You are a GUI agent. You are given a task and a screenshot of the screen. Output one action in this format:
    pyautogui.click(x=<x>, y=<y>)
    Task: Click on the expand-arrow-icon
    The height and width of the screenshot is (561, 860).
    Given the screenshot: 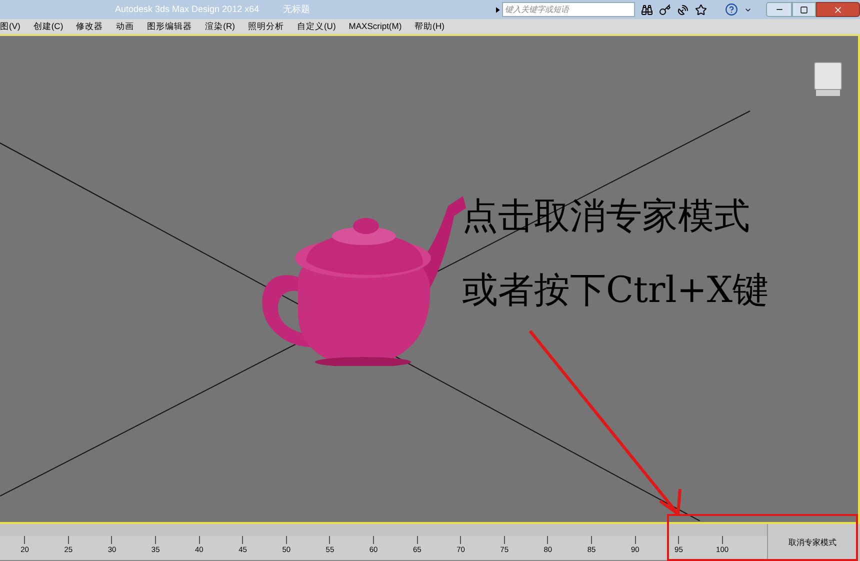 What is the action you would take?
    pyautogui.click(x=498, y=9)
    